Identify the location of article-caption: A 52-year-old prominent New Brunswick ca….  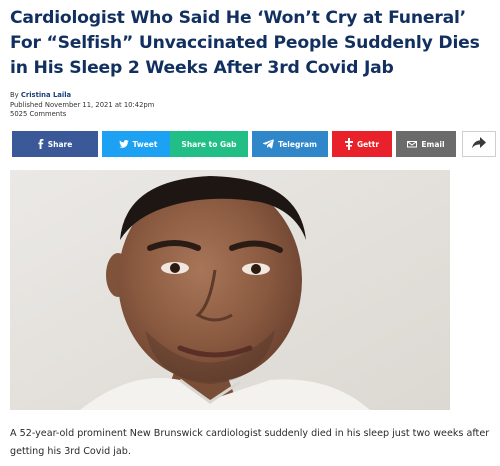
(250, 442).